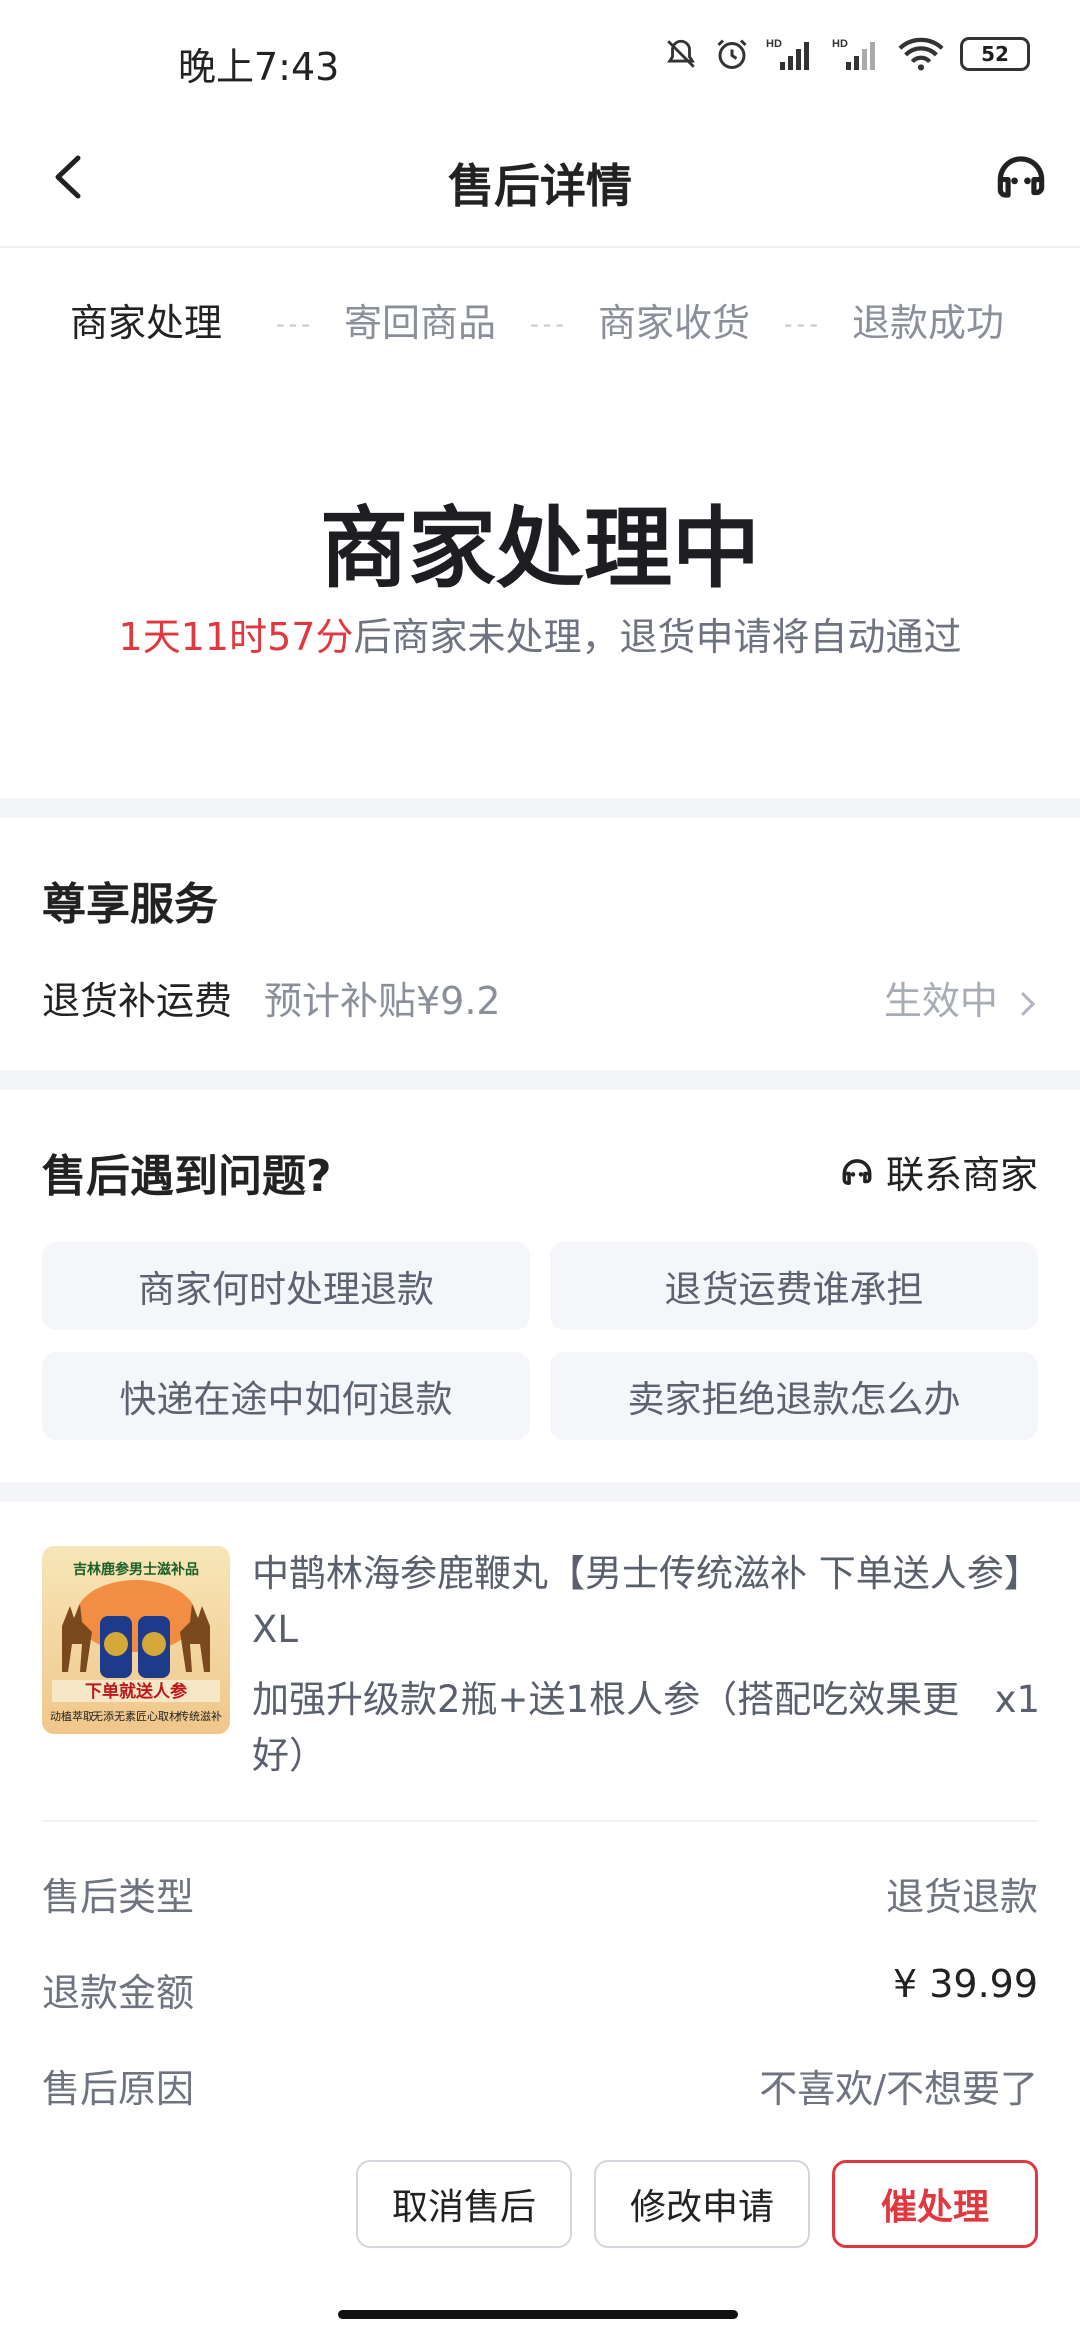  I want to click on page-title: 售后详情, so click(540, 186).